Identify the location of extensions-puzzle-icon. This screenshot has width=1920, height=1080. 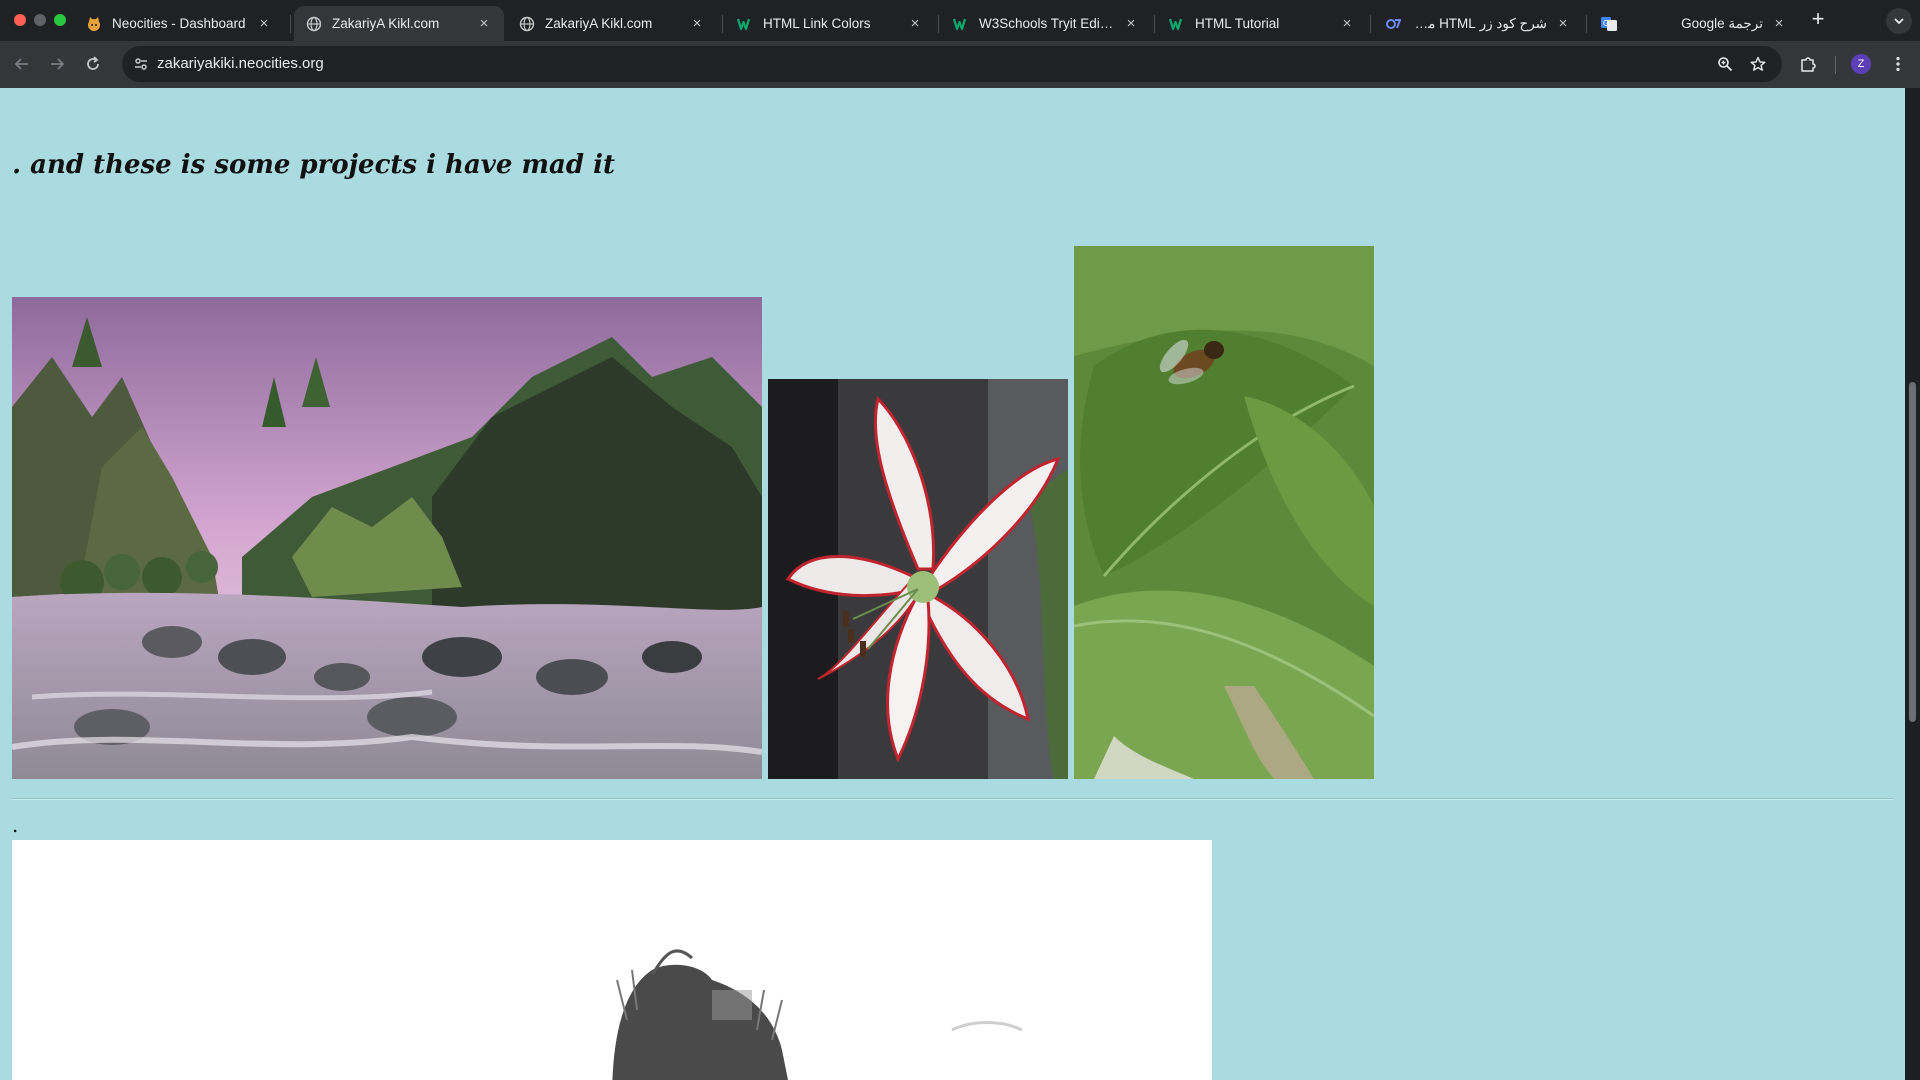
(1808, 64).